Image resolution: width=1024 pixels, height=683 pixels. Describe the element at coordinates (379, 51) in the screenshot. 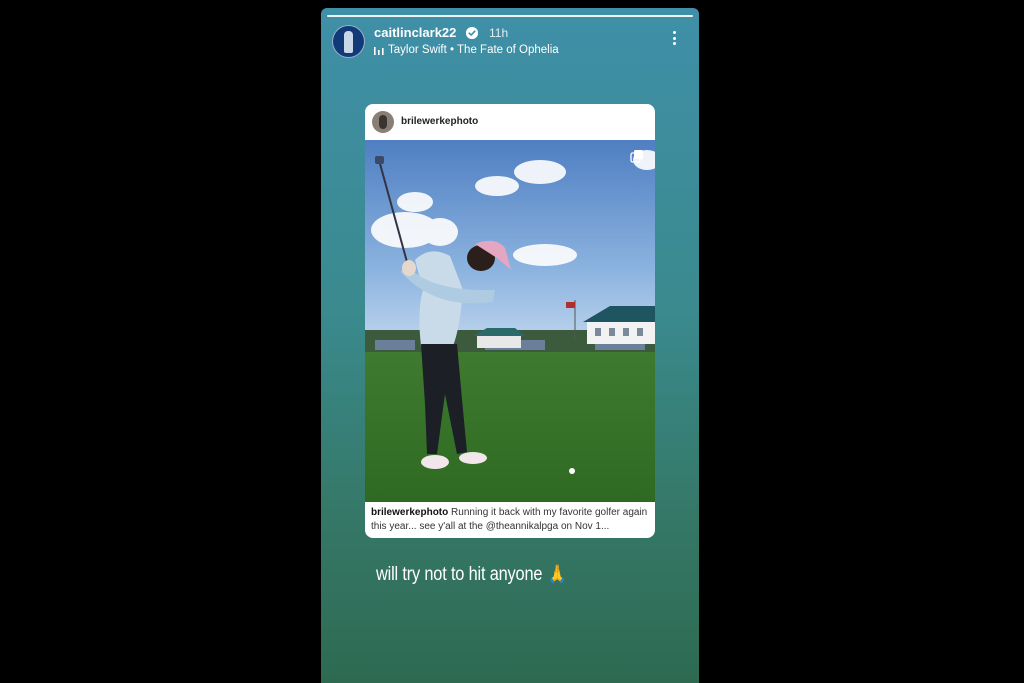

I see `music-bars-icon` at that location.